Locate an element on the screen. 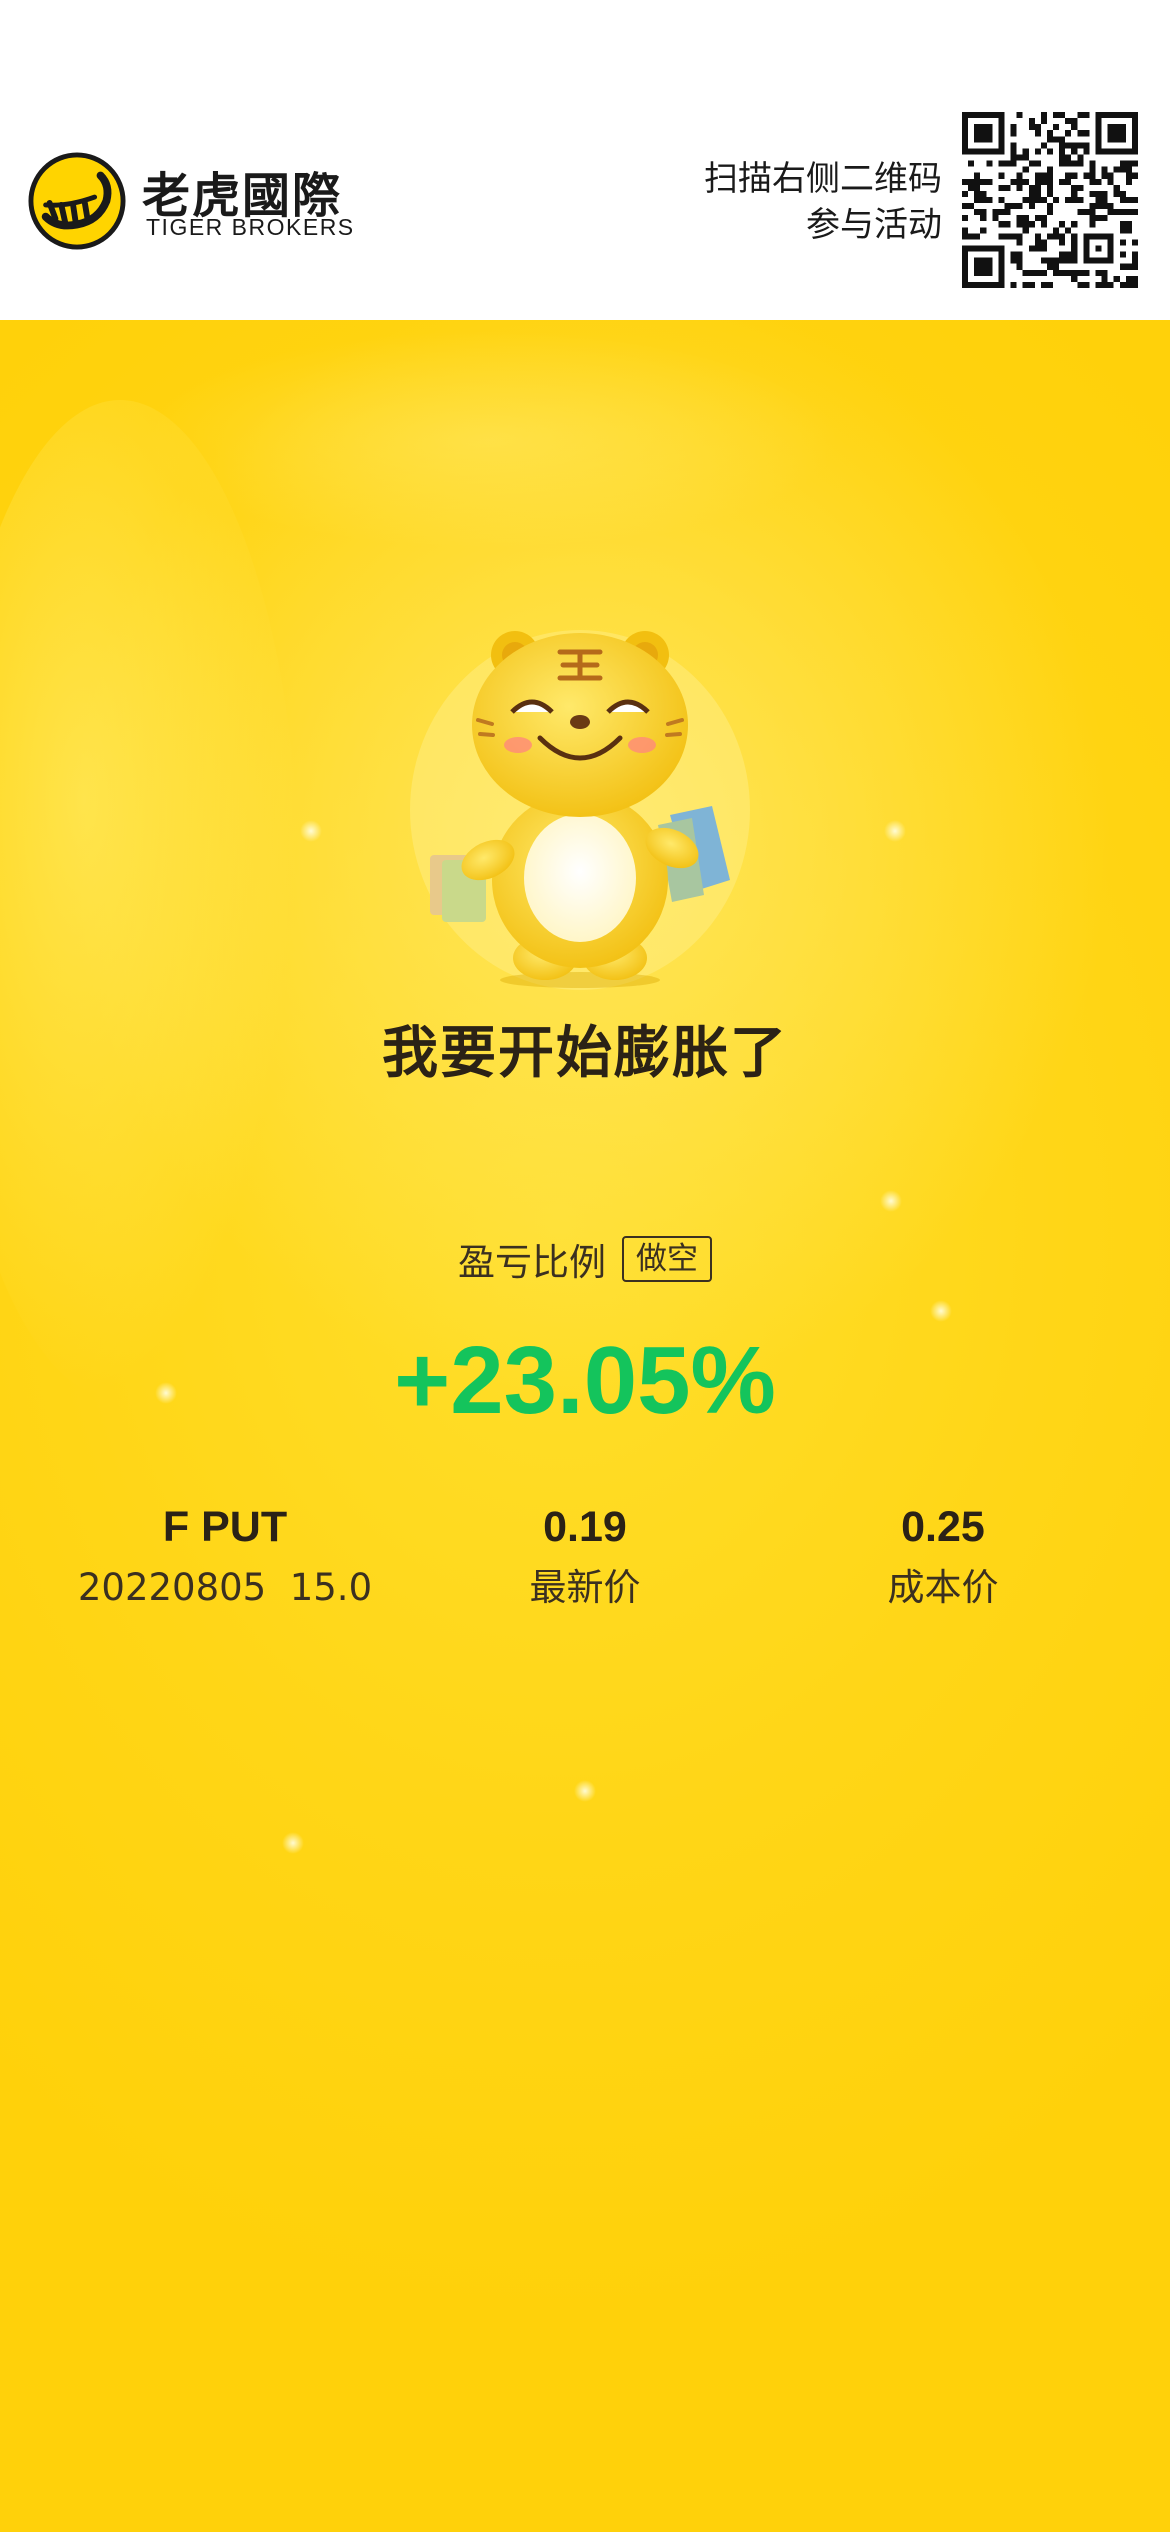 This screenshot has width=1170, height=2532. pnl-ratio-value: +23.05% is located at coordinates (585, 1380).